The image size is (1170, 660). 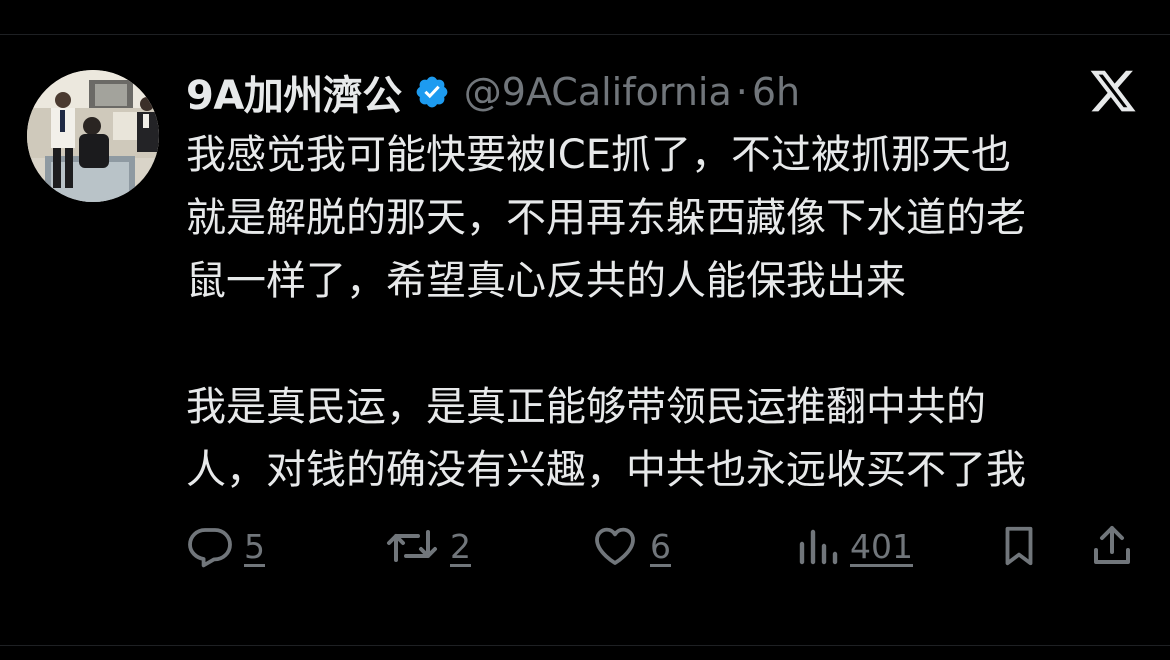 I want to click on handle: @9ACalifornia, so click(x=598, y=92).